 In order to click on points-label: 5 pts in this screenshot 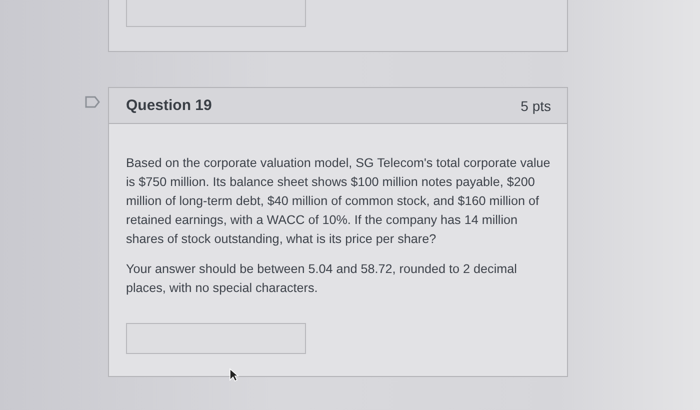, I will do `click(535, 106)`.